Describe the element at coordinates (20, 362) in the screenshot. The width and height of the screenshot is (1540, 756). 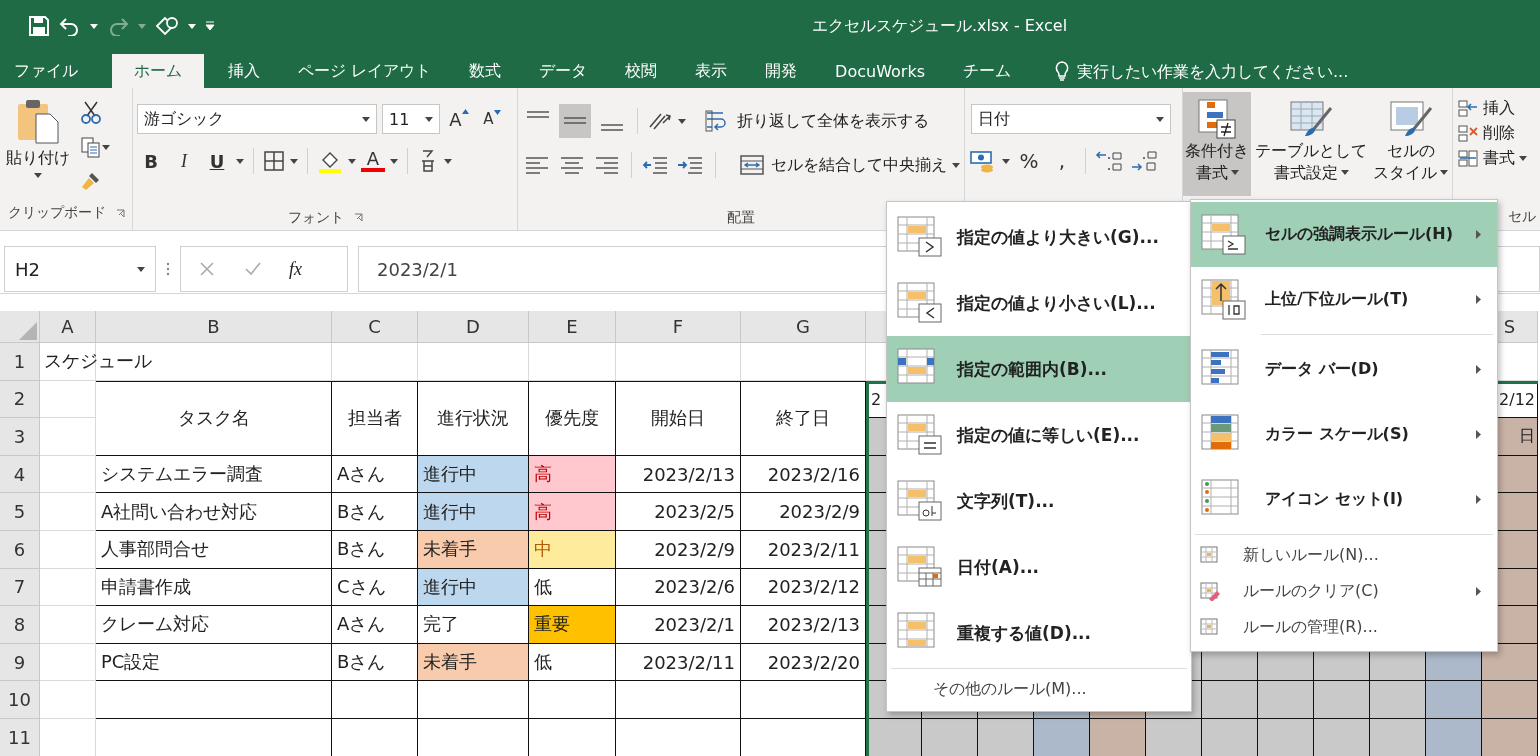
I see `row-header: 1` at that location.